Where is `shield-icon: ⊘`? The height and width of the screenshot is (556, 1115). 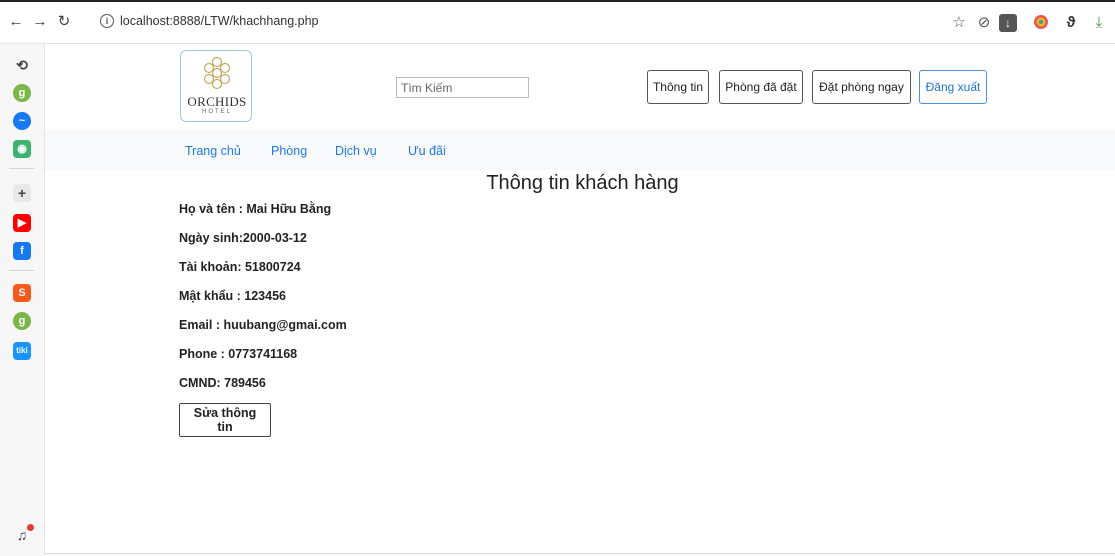
shield-icon: ⊘ is located at coordinates (984, 23).